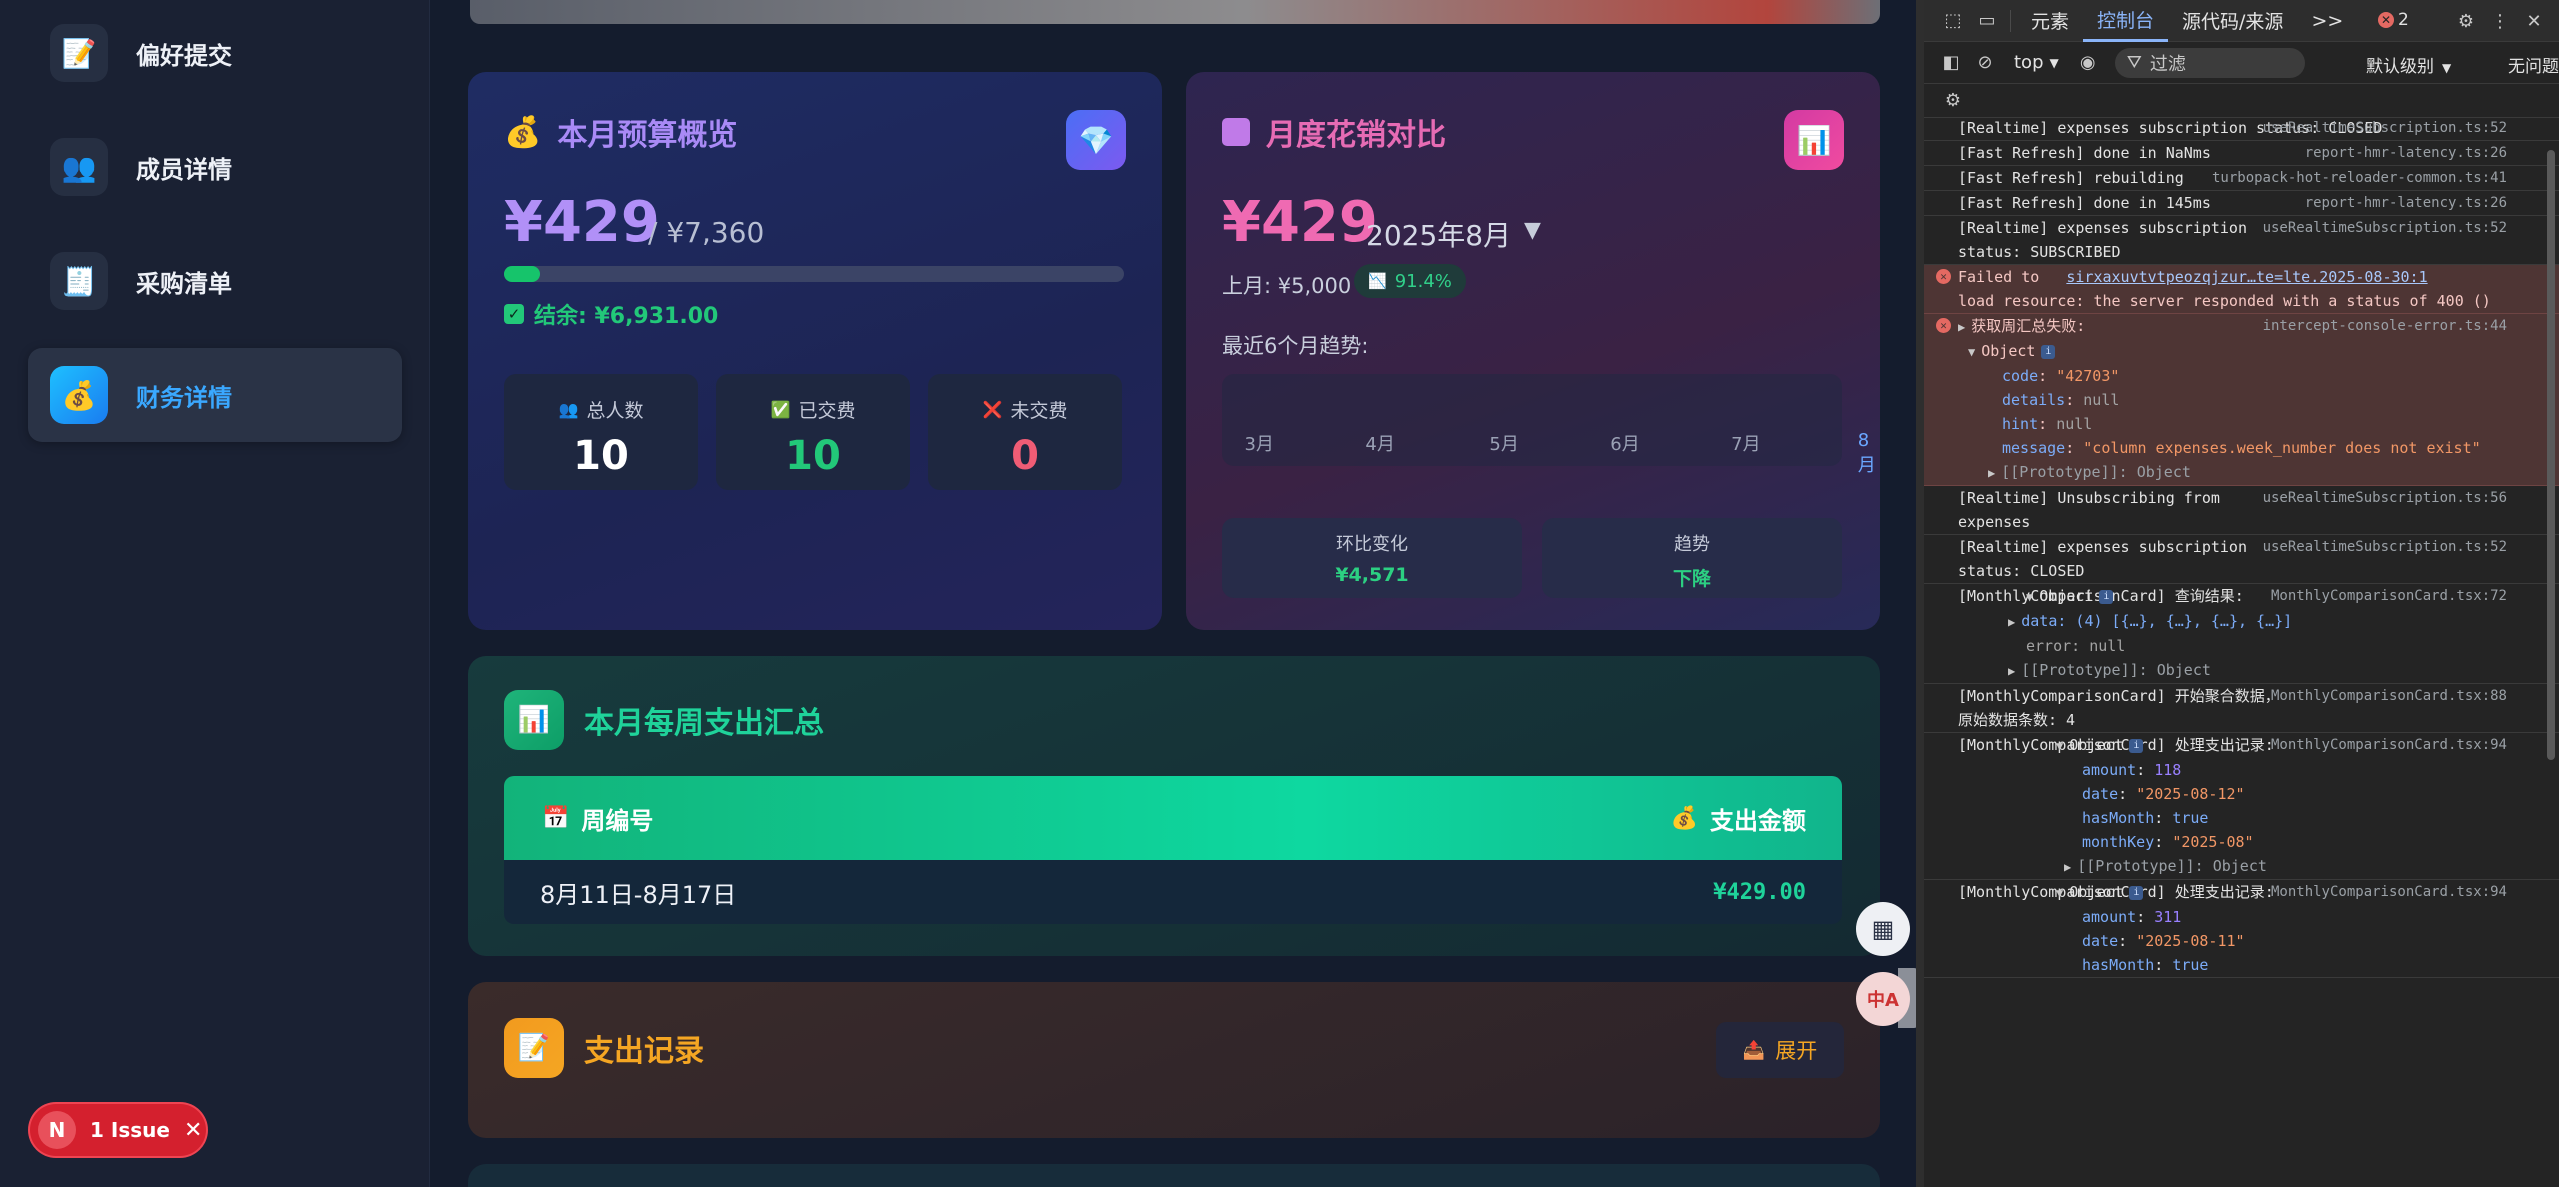 The image size is (2559, 1187). What do you see at coordinates (2551, 455) in the screenshot?
I see `console-scrollbar` at bounding box center [2551, 455].